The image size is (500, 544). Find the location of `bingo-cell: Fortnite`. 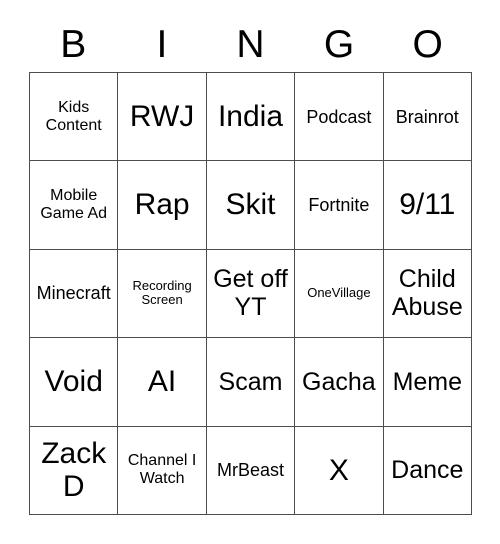

bingo-cell: Fortnite is located at coordinates (339, 205).